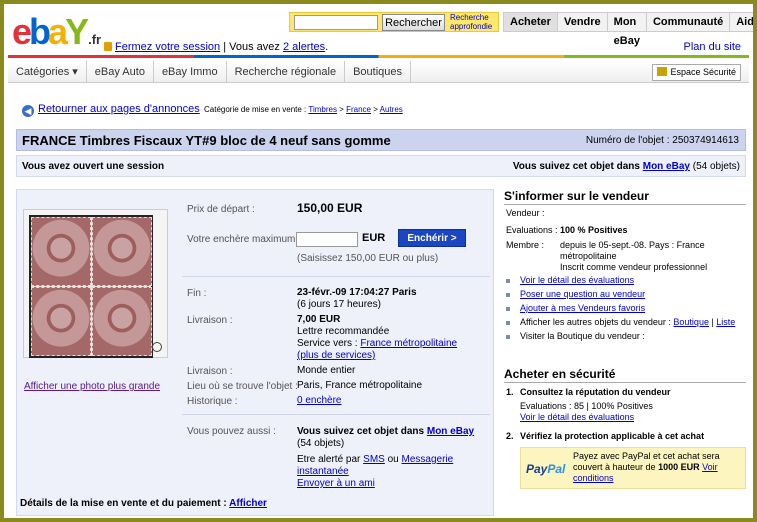 The image size is (757, 522). What do you see at coordinates (634, 267) in the screenshot?
I see `member-line-3: Inscrit comme vendeur professionnel` at bounding box center [634, 267].